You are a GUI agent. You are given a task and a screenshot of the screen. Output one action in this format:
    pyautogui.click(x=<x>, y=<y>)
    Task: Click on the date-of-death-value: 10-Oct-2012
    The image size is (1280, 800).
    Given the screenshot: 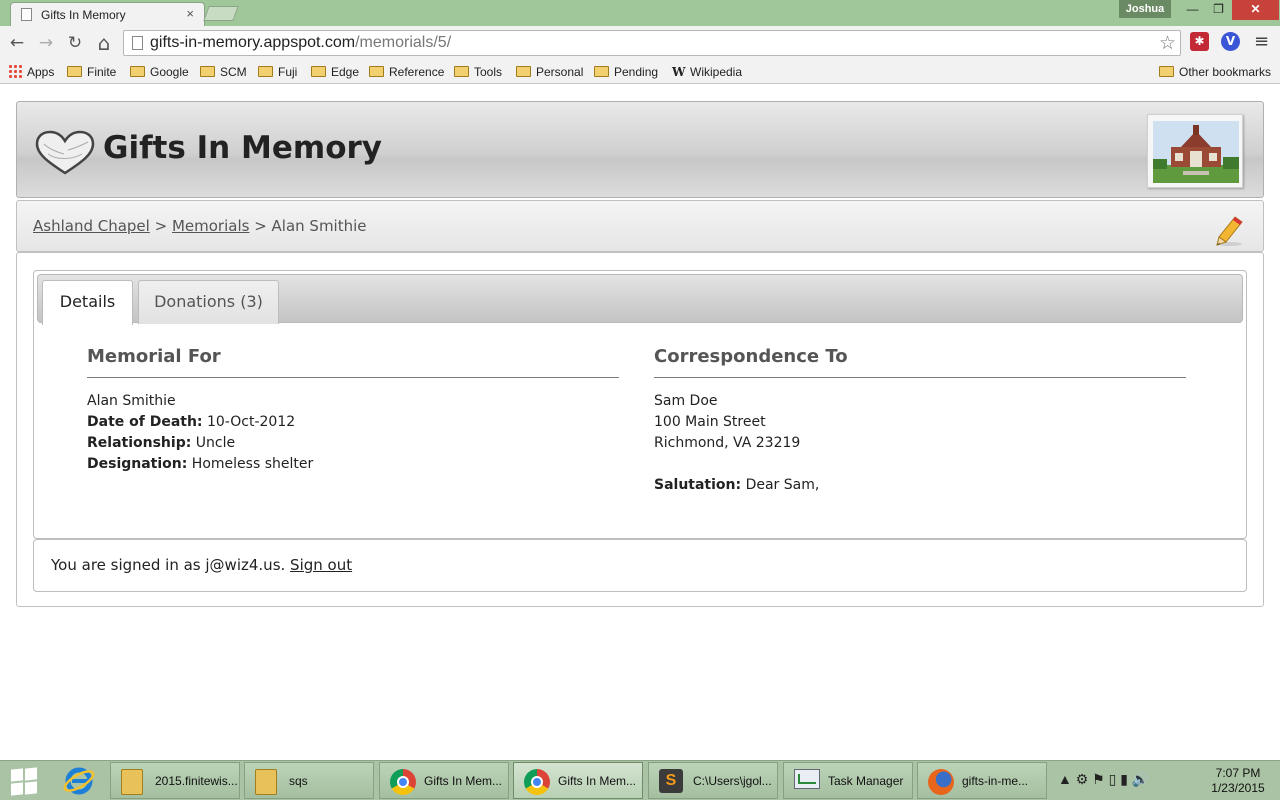 What is the action you would take?
    pyautogui.click(x=249, y=422)
    